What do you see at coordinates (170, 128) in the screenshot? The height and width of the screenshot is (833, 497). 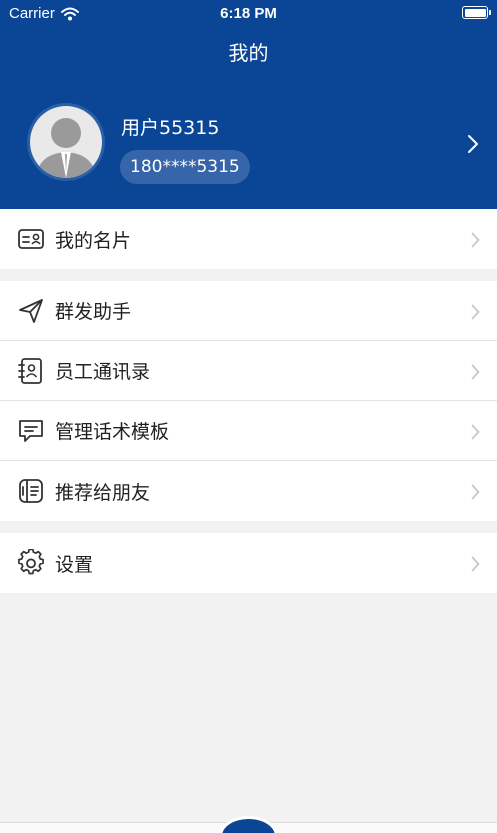 I see `profile-name: 用户55315` at bounding box center [170, 128].